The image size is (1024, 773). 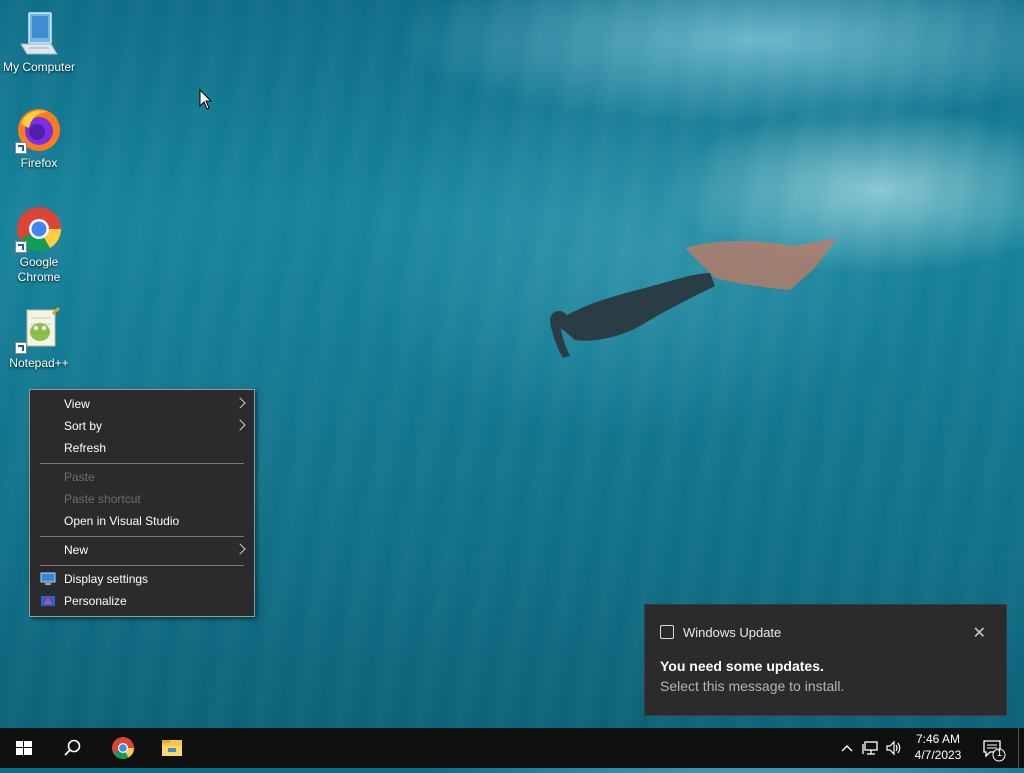 What do you see at coordinates (732, 632) in the screenshot?
I see `toast-app-name: Windows Update` at bounding box center [732, 632].